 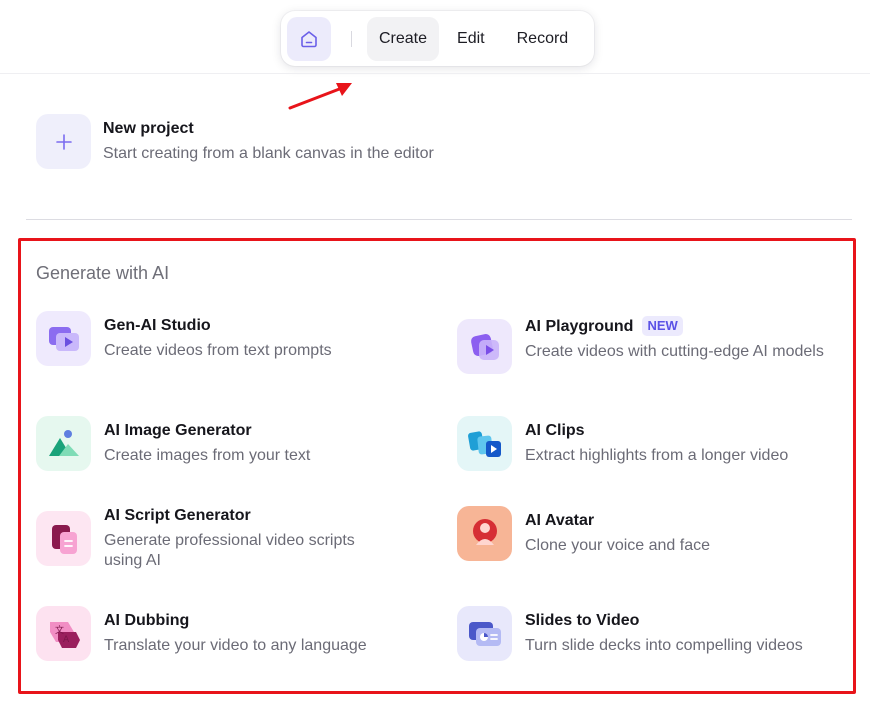 What do you see at coordinates (207, 455) in the screenshot?
I see `ai-image-generator-description: Create images from your text` at bounding box center [207, 455].